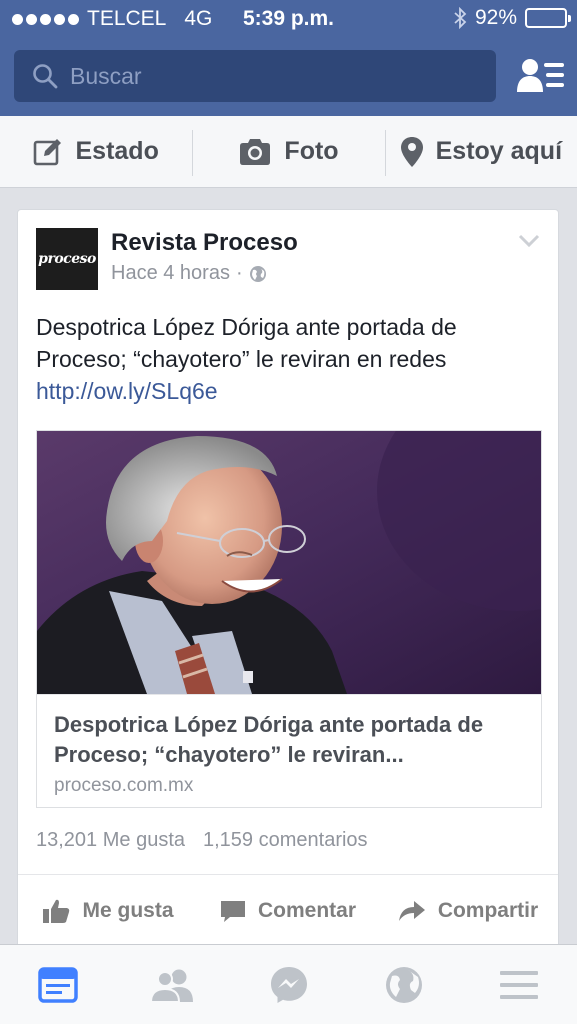 The image size is (577, 1024). What do you see at coordinates (48, 151) in the screenshot?
I see `edit-icon` at bounding box center [48, 151].